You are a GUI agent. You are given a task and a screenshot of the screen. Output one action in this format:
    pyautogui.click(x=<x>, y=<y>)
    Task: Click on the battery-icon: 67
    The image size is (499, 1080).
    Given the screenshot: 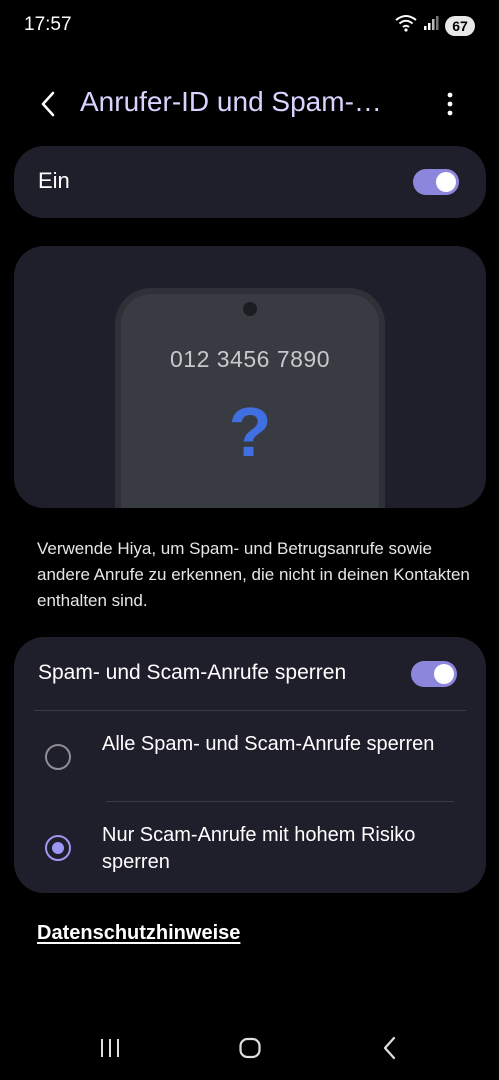 What is the action you would take?
    pyautogui.click(x=460, y=25)
    